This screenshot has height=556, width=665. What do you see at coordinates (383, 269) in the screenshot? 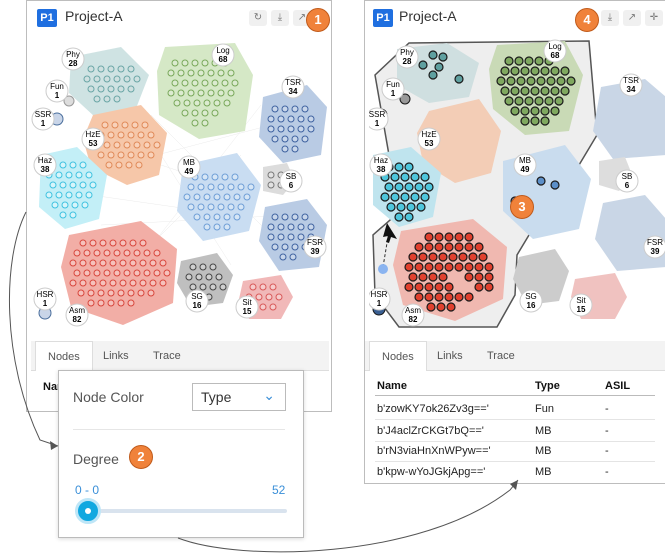
I see `drag-start-handle` at bounding box center [383, 269].